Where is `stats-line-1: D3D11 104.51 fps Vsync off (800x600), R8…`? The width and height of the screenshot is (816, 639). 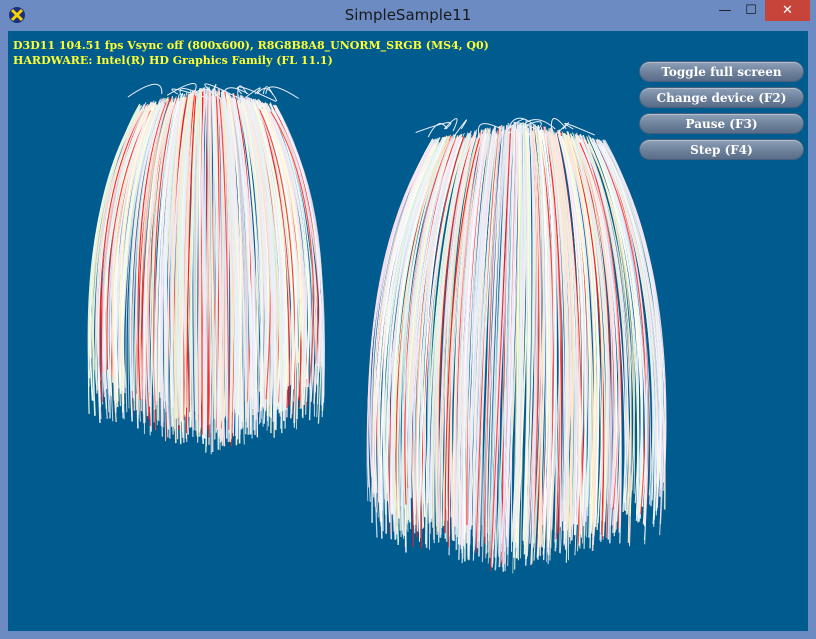
stats-line-1: D3D11 104.51 fps Vsync off (800x600), R8… is located at coordinates (251, 45).